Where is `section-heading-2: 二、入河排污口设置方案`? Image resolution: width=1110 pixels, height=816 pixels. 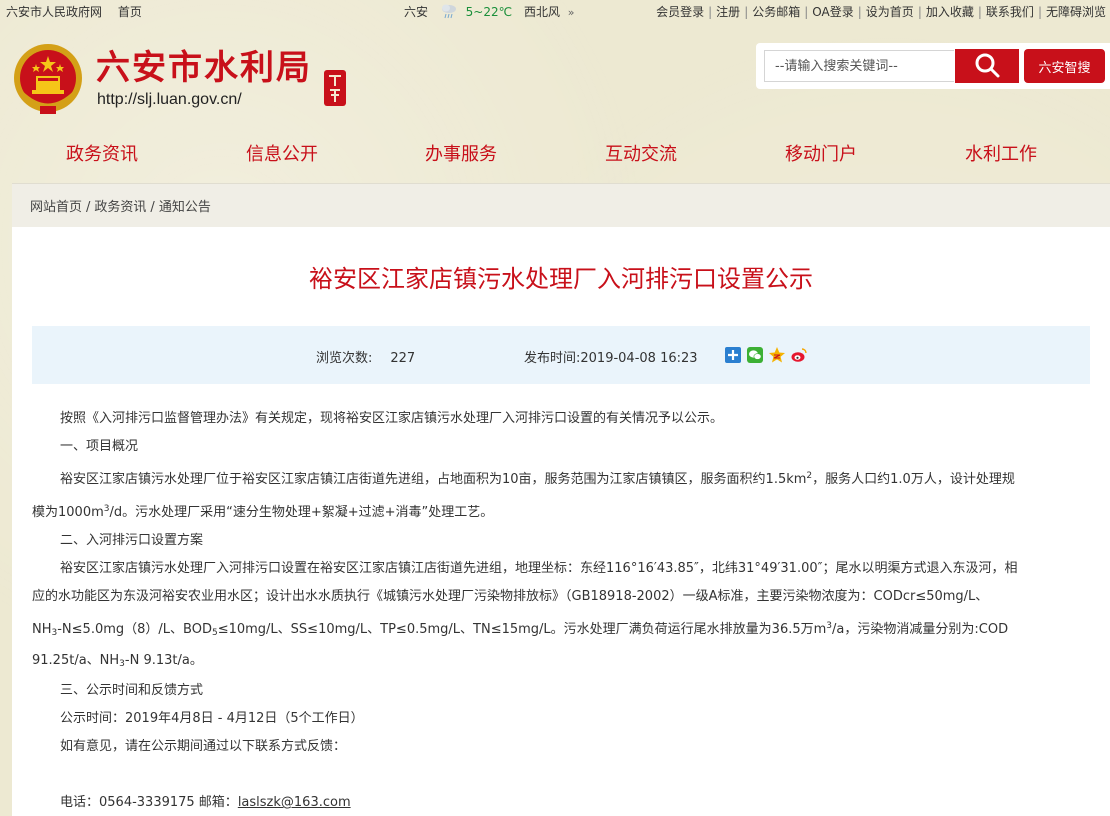
section-heading-2: 二、入河排污口设置方案 is located at coordinates (132, 540).